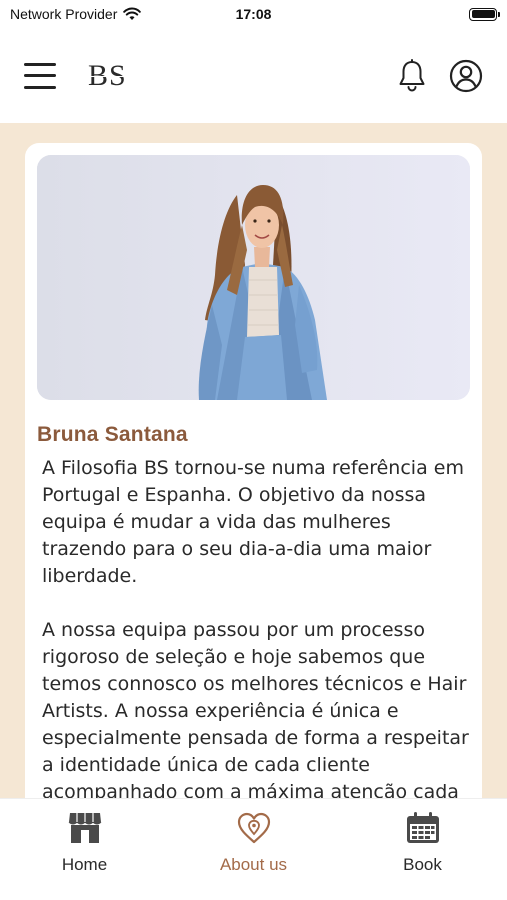  Describe the element at coordinates (112, 434) in the screenshot. I see `person-name: Bruna Santana` at that location.